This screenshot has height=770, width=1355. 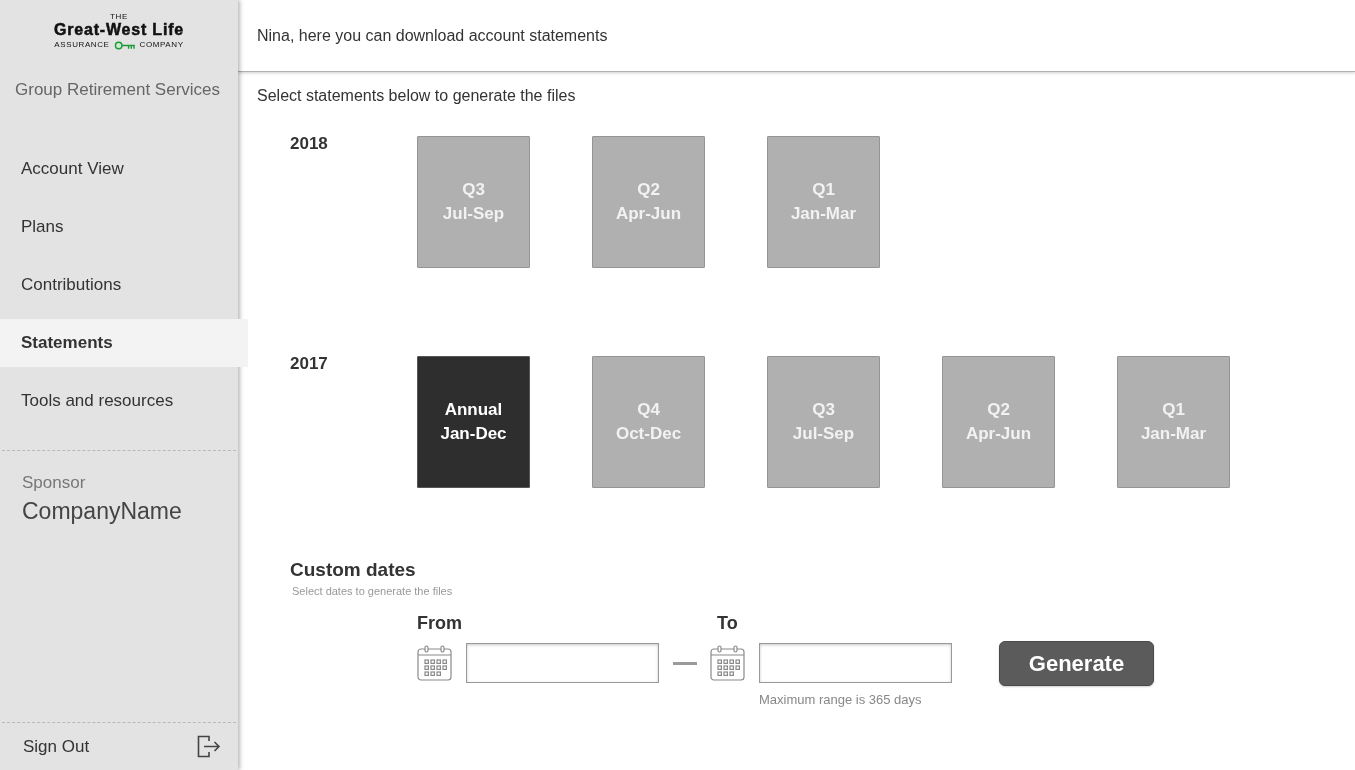 I want to click on hint-text: Maximum range is 365 days, so click(x=840, y=700).